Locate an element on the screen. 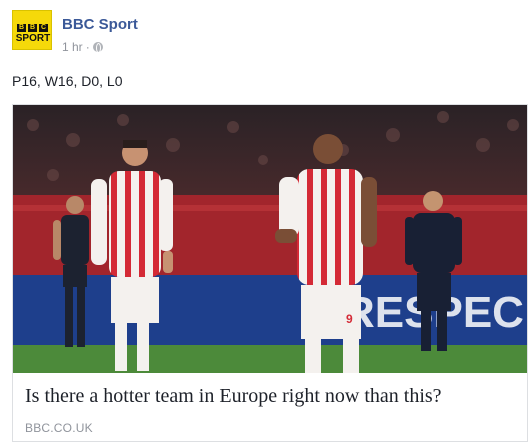  svg-text: 9 is located at coordinates (349, 319).